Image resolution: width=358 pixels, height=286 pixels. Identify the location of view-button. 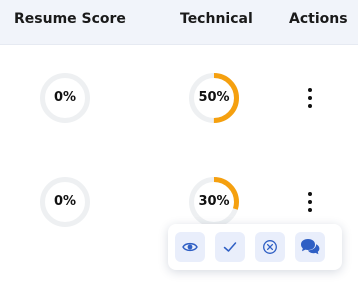
(190, 247).